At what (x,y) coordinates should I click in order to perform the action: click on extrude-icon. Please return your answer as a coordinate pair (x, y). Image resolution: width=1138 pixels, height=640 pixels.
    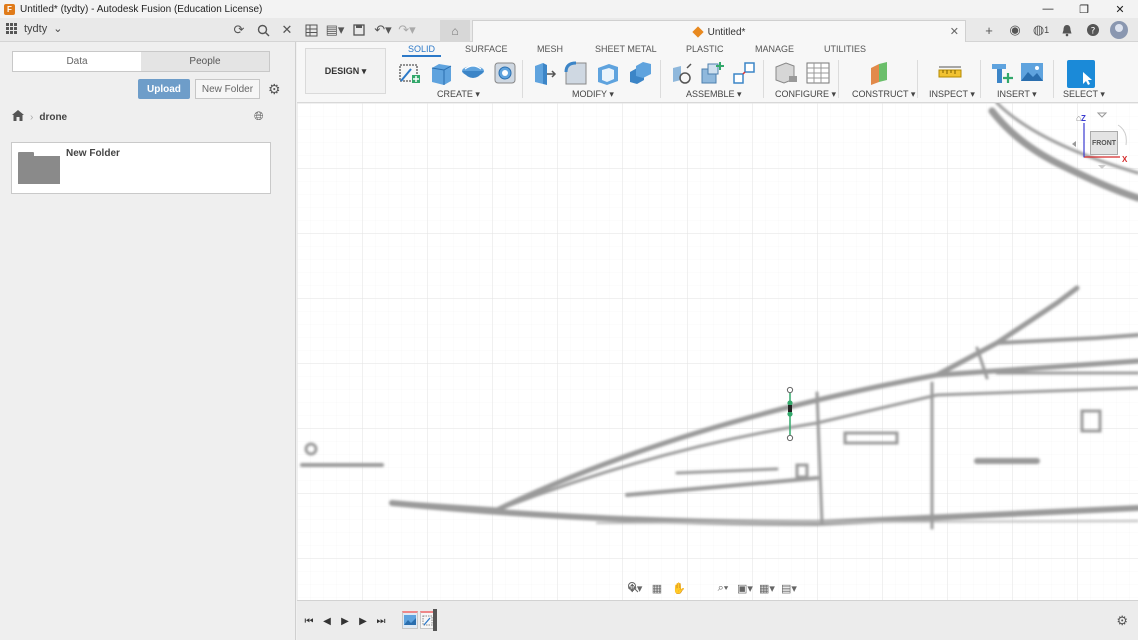
    Looking at the image, I should click on (441, 73).